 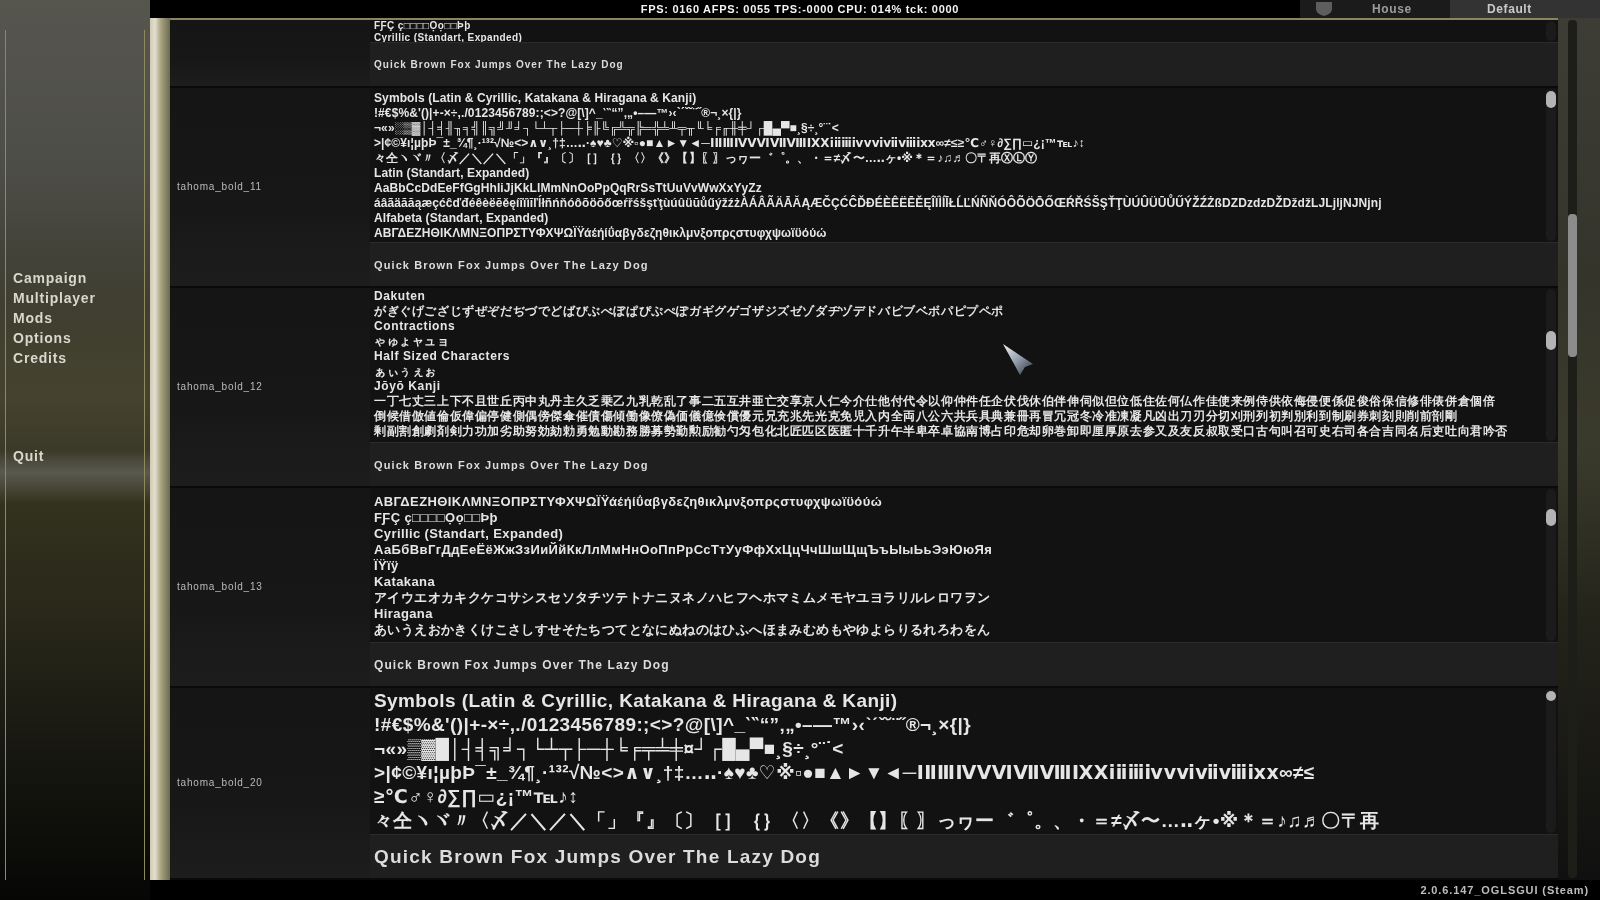 What do you see at coordinates (29, 456) in the screenshot?
I see `menu-item: Quit` at bounding box center [29, 456].